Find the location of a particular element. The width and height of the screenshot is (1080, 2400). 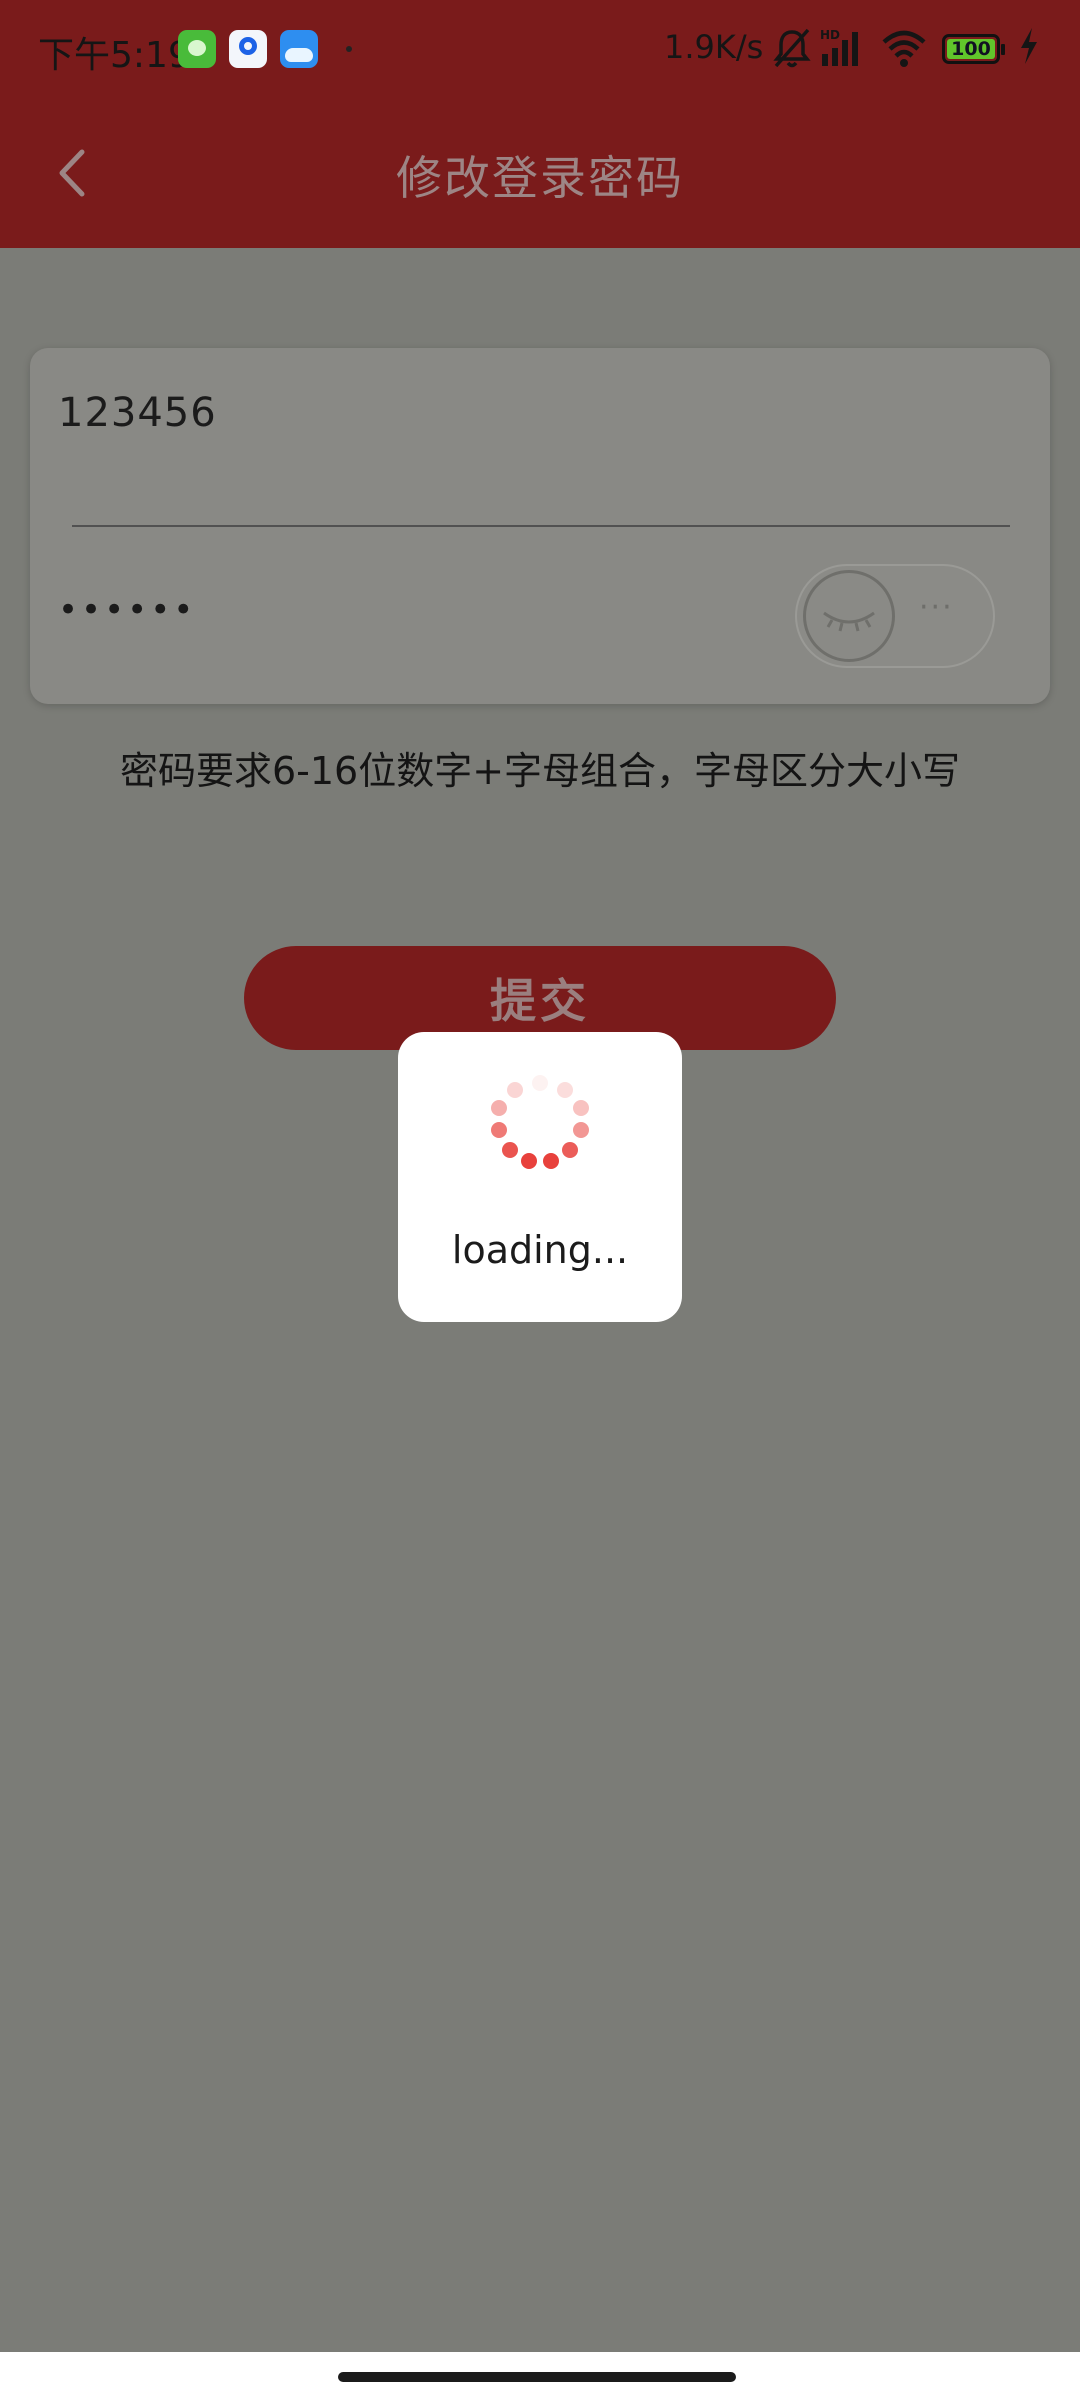

mute-icon is located at coordinates (792, 48).